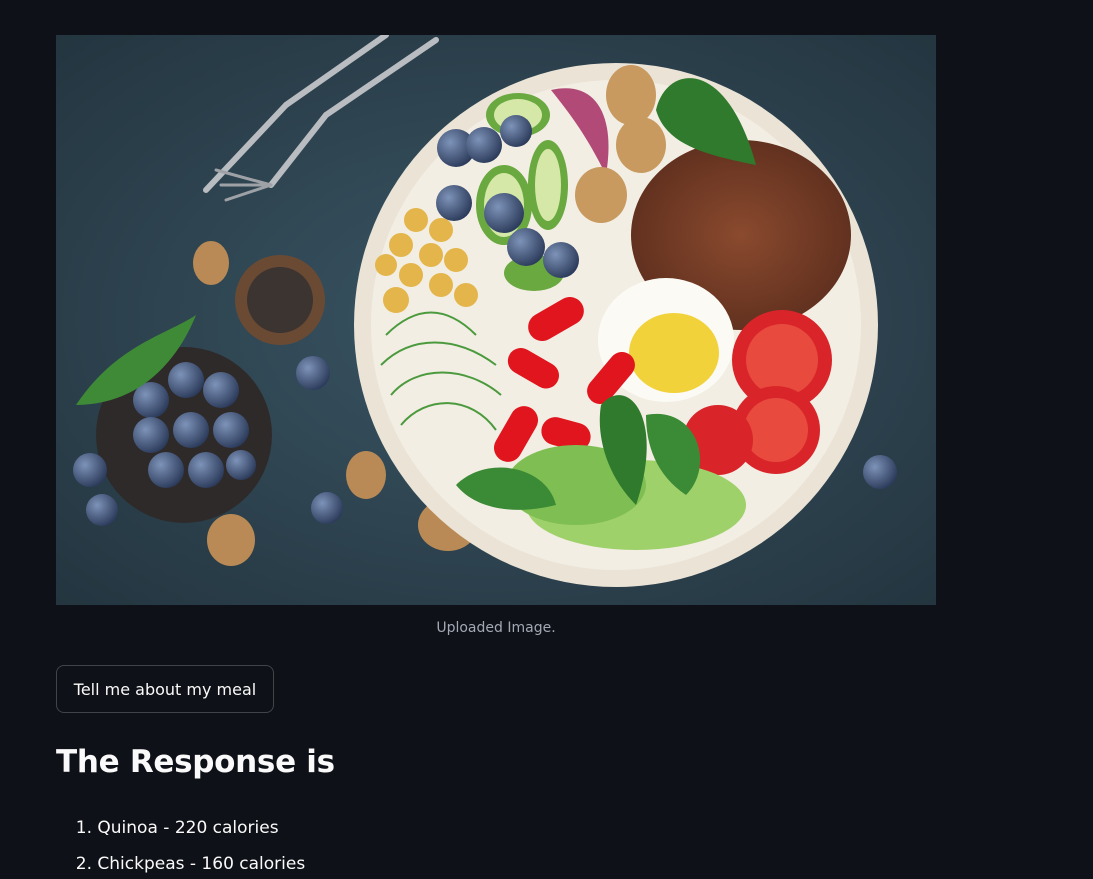 This screenshot has height=879, width=1093. I want to click on response-heading: The Response is, so click(195, 762).